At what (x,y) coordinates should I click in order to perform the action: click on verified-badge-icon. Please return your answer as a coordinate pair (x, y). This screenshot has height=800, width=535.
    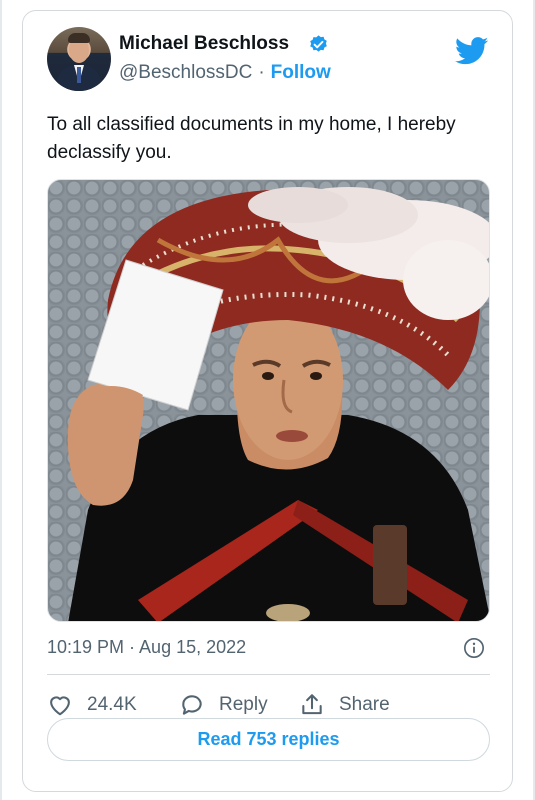
    Looking at the image, I should click on (318, 43).